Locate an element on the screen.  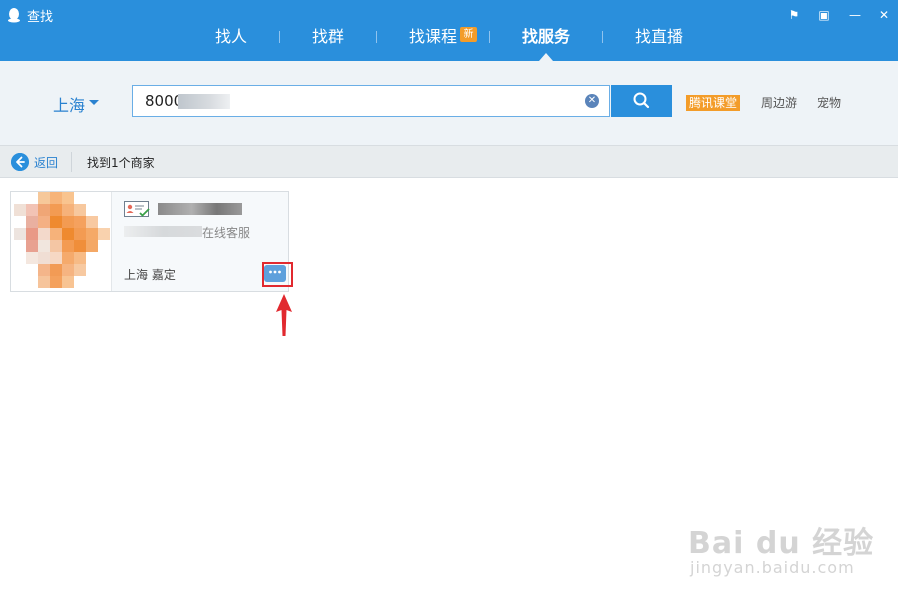
redacted-subtitle is located at coordinates (163, 231).